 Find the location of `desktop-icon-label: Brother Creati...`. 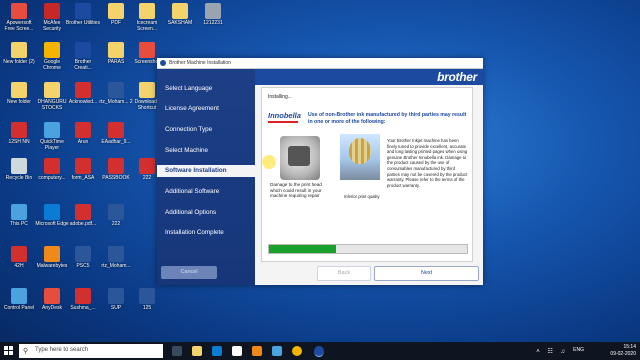

desktop-icon-label: Brother Creati... is located at coordinates (83, 65).